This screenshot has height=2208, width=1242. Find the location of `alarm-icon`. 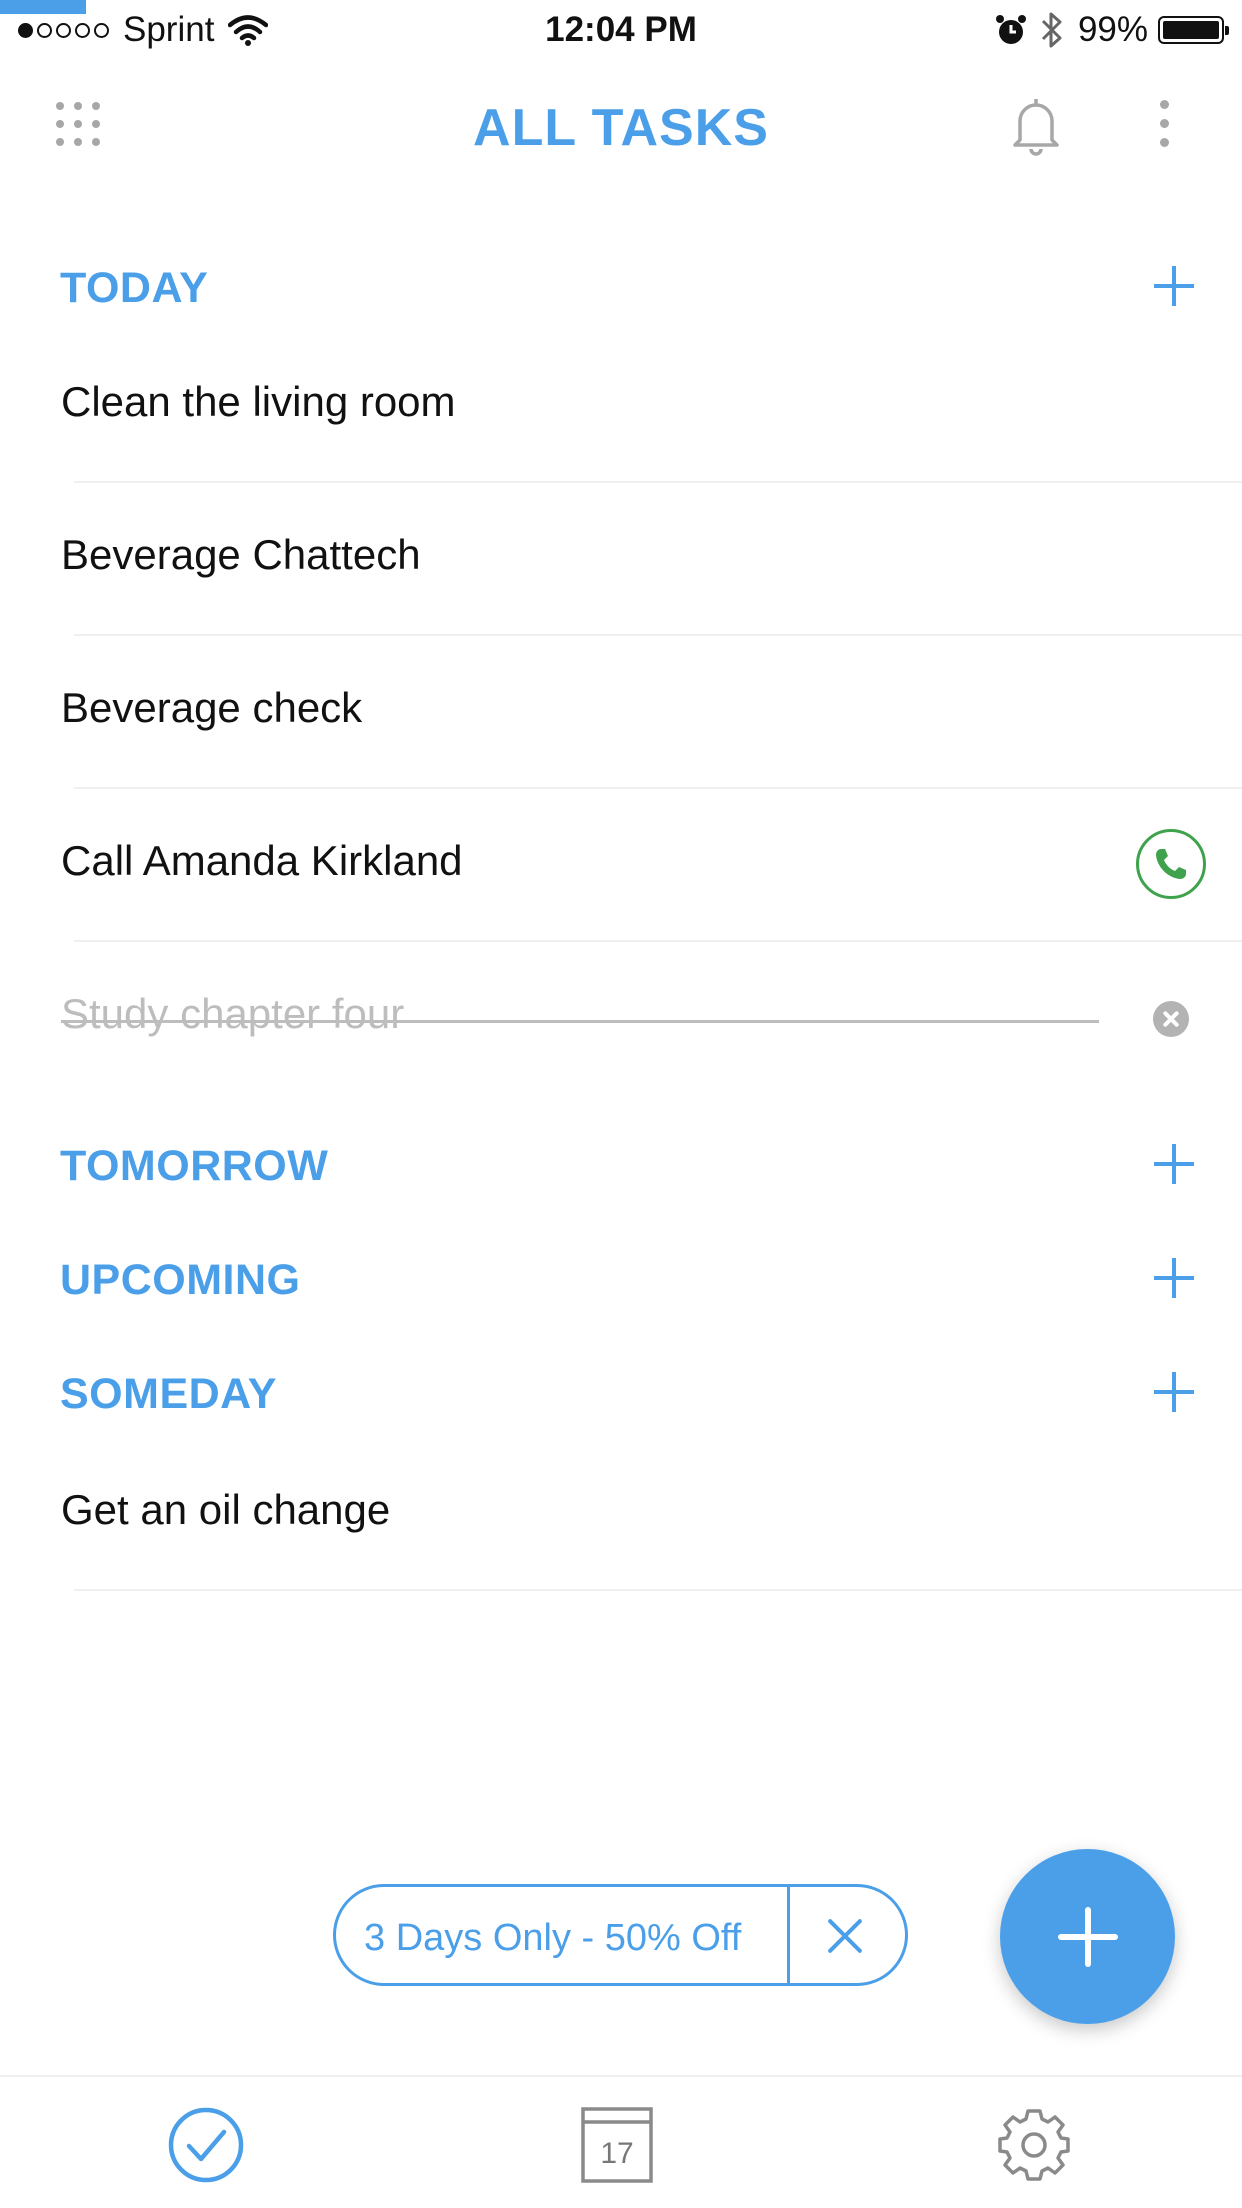

alarm-icon is located at coordinates (1010, 29).